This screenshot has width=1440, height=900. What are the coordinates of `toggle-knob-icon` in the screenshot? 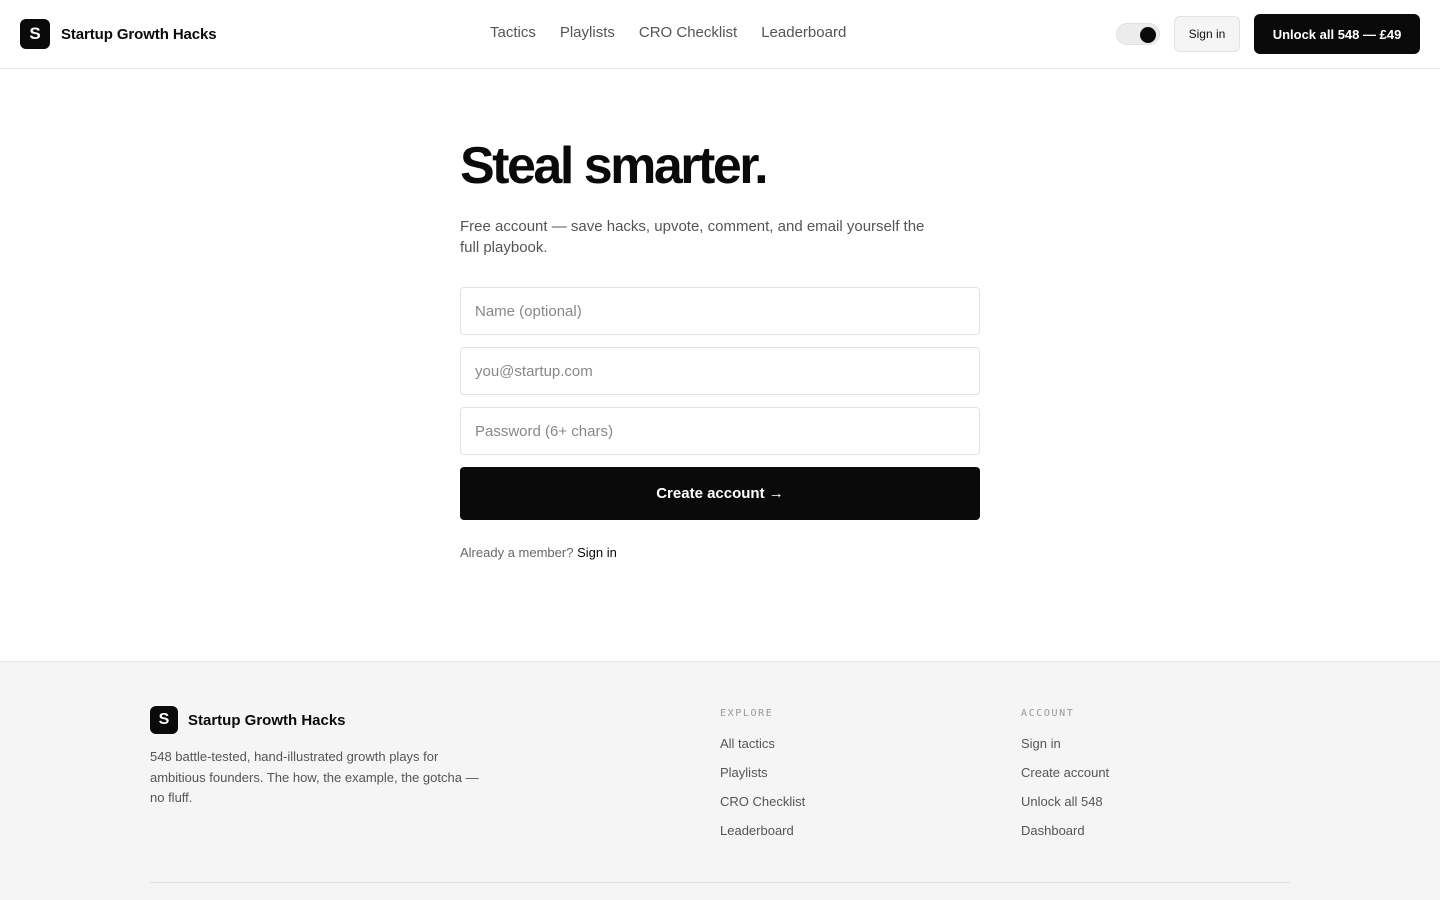 It's located at (1148, 35).